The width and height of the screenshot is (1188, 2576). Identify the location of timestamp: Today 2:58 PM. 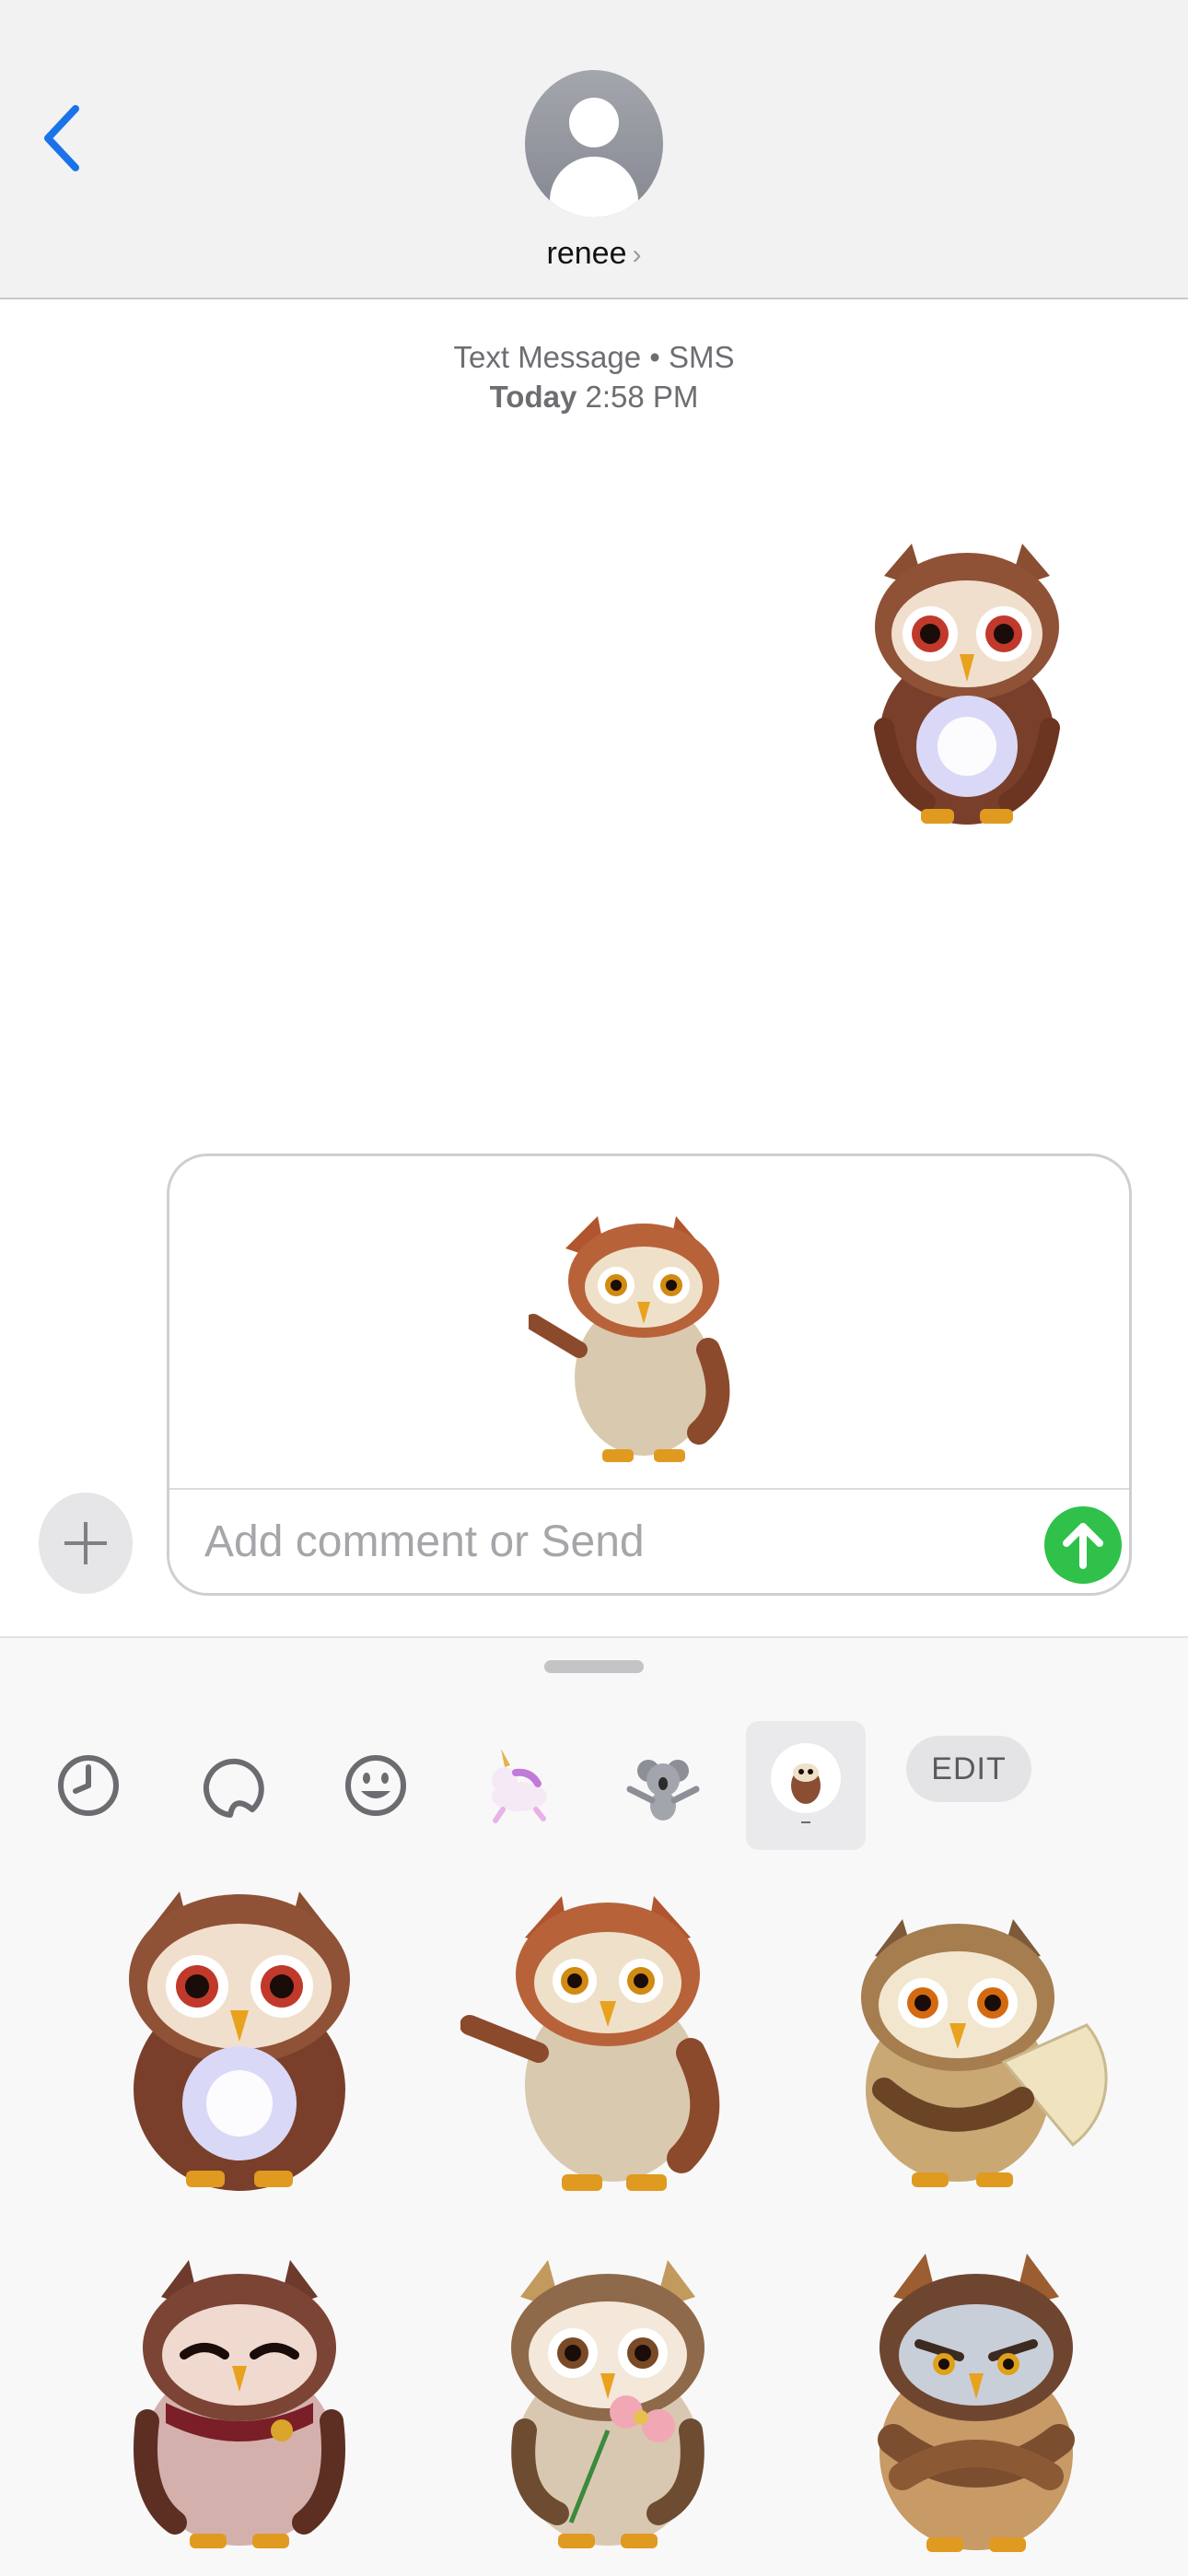
(594, 396).